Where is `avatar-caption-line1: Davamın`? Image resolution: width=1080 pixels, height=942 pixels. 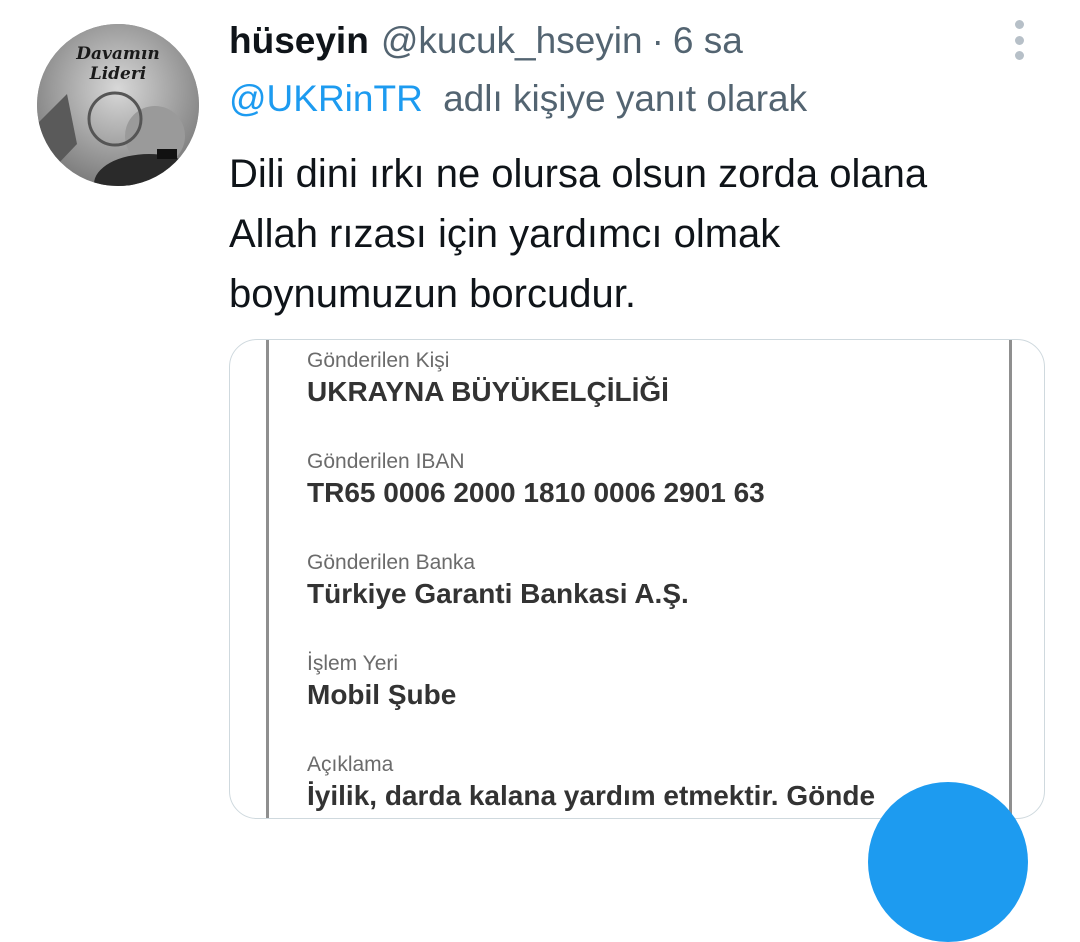 avatar-caption-line1: Davamın is located at coordinates (118, 54).